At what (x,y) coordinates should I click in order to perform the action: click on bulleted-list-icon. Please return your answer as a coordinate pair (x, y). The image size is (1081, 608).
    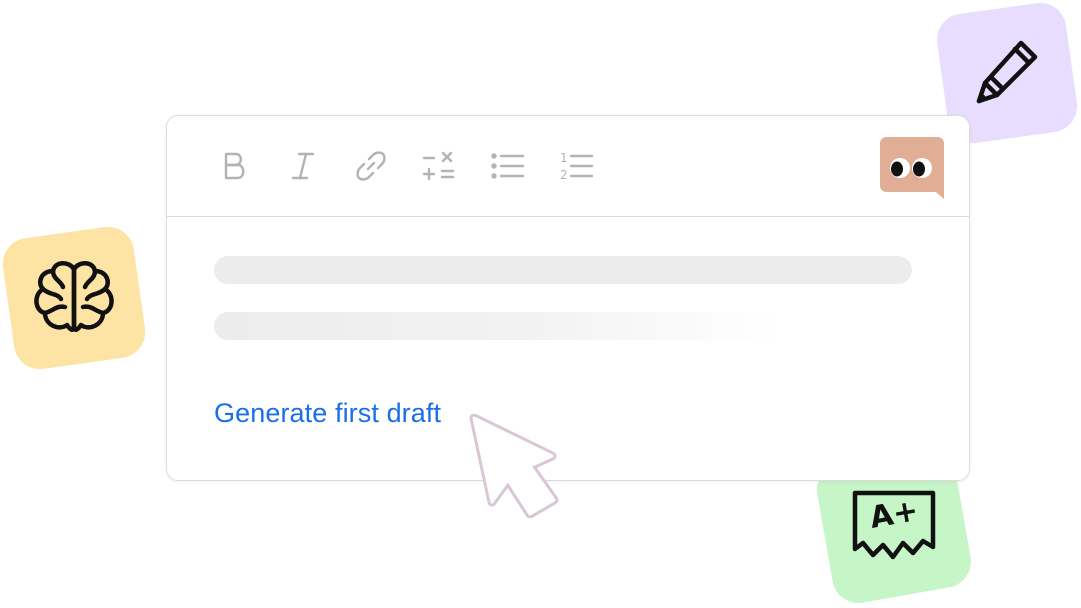
    Looking at the image, I should click on (508, 166).